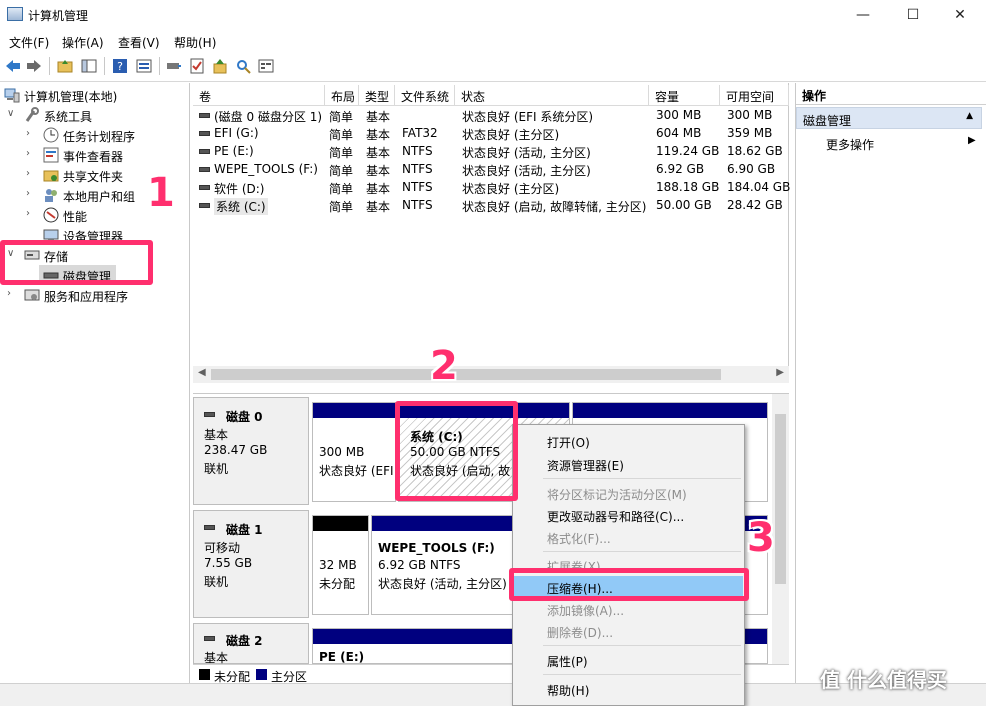  Describe the element at coordinates (12, 95) in the screenshot. I see `computer-management-icon` at that location.